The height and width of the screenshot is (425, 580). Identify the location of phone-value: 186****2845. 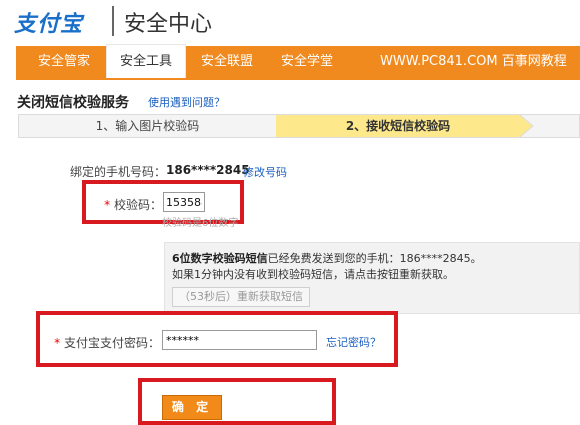
(208, 170).